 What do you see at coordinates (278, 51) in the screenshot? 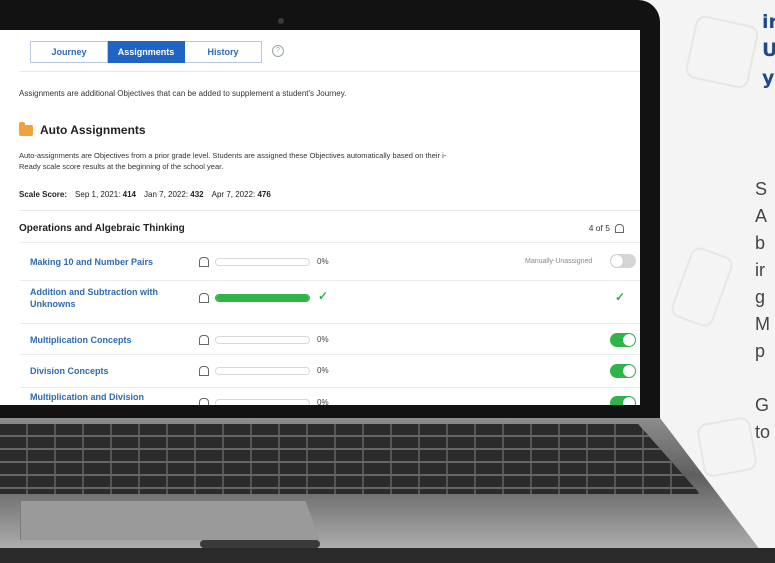
I see `help-icon: ?` at bounding box center [278, 51].